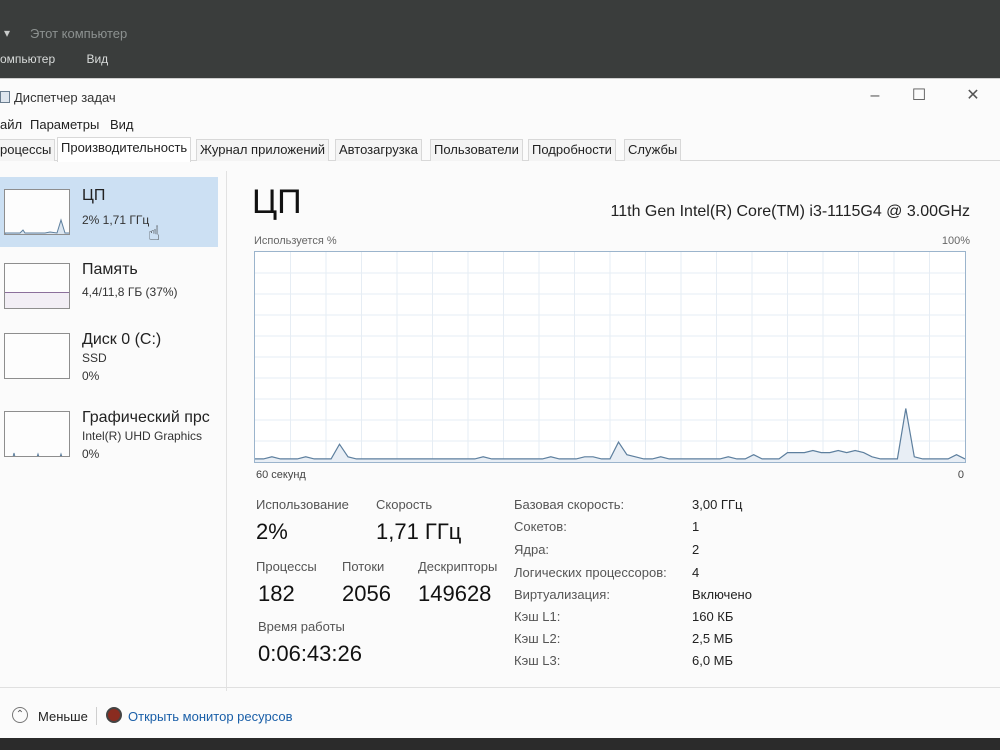 The image size is (1000, 750). What do you see at coordinates (919, 96) in the screenshot?
I see `maximize-icon: ☐` at bounding box center [919, 96].